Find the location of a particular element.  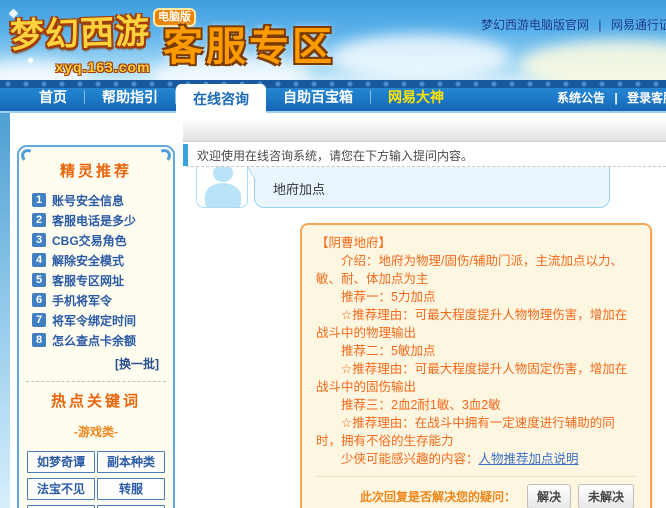

item-number-badge: 1 is located at coordinates (39, 200).